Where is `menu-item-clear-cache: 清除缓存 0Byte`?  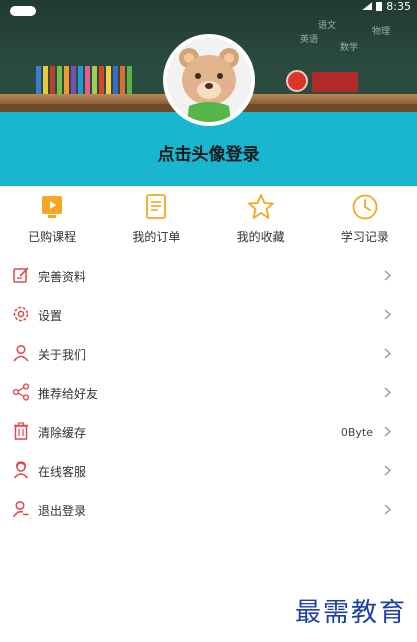
menu-item-clear-cache: 清除缓存 0Byte is located at coordinates (208, 432).